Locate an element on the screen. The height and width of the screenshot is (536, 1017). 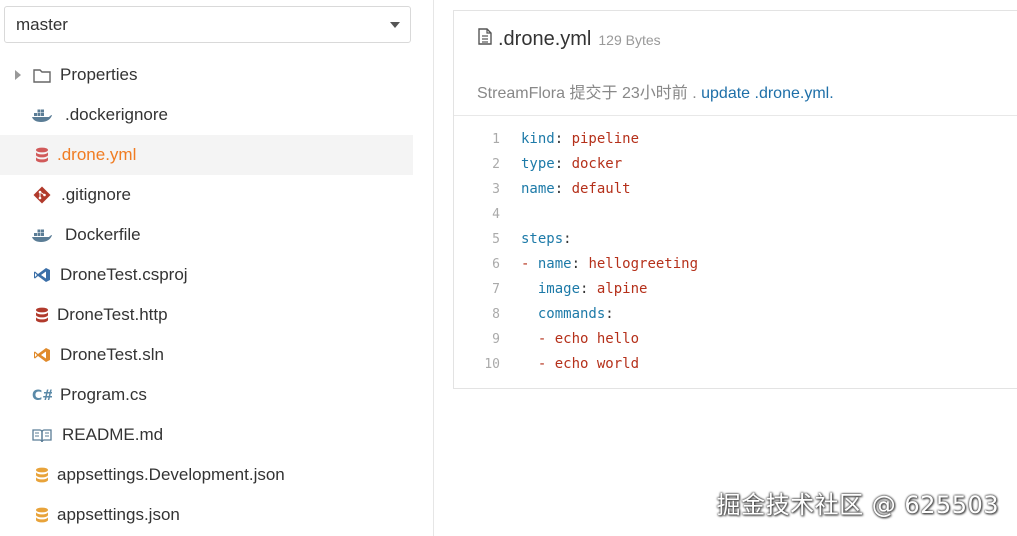
folder-icon is located at coordinates (42, 75).